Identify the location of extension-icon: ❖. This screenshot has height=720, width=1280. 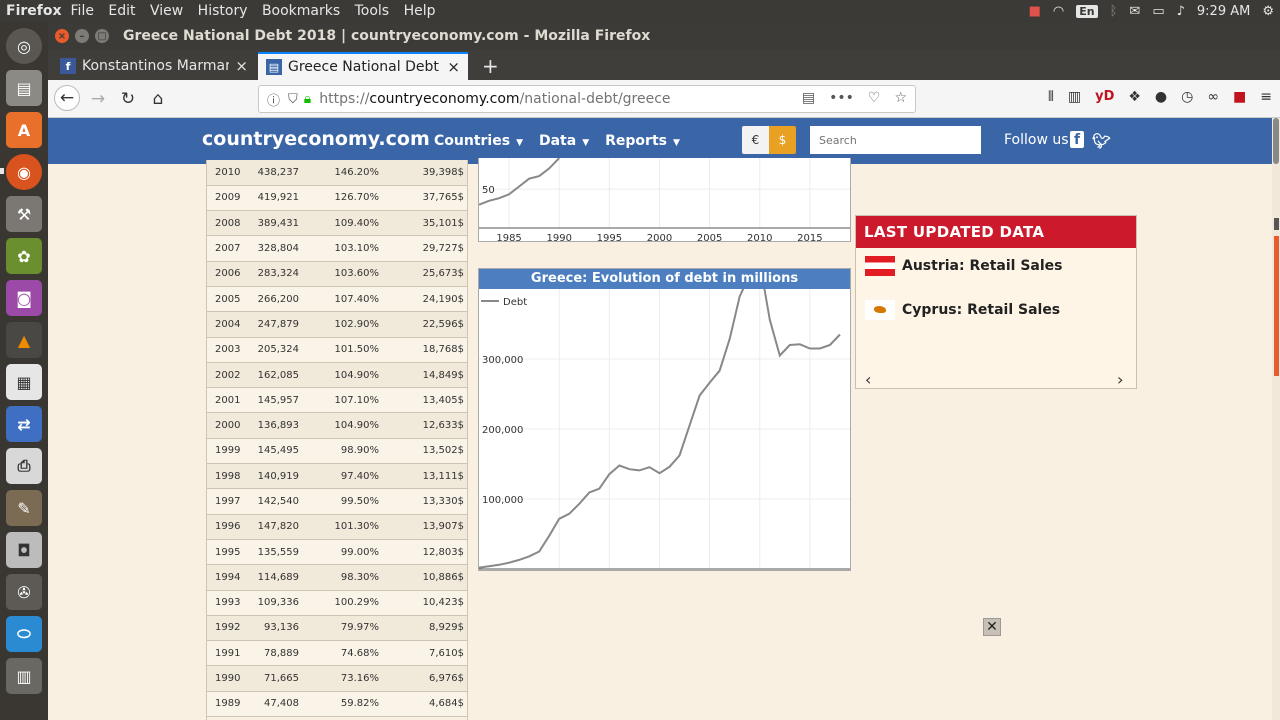
(1134, 97).